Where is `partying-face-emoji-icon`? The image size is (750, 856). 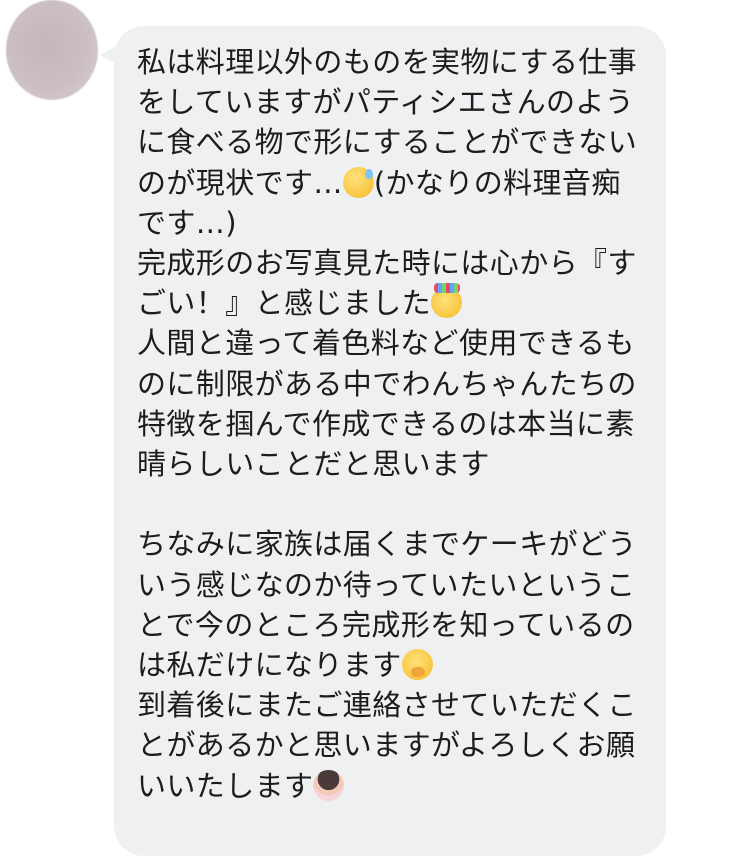 partying-face-emoji-icon is located at coordinates (447, 301).